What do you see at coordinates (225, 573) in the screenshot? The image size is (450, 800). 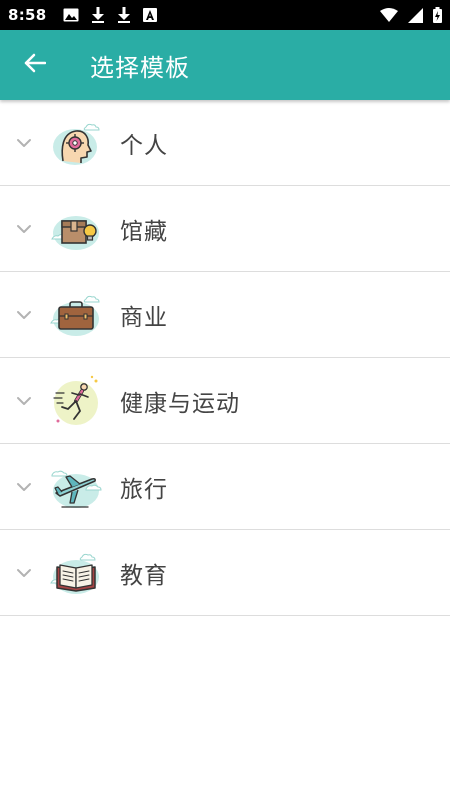 I see `category-item-education: 教育` at bounding box center [225, 573].